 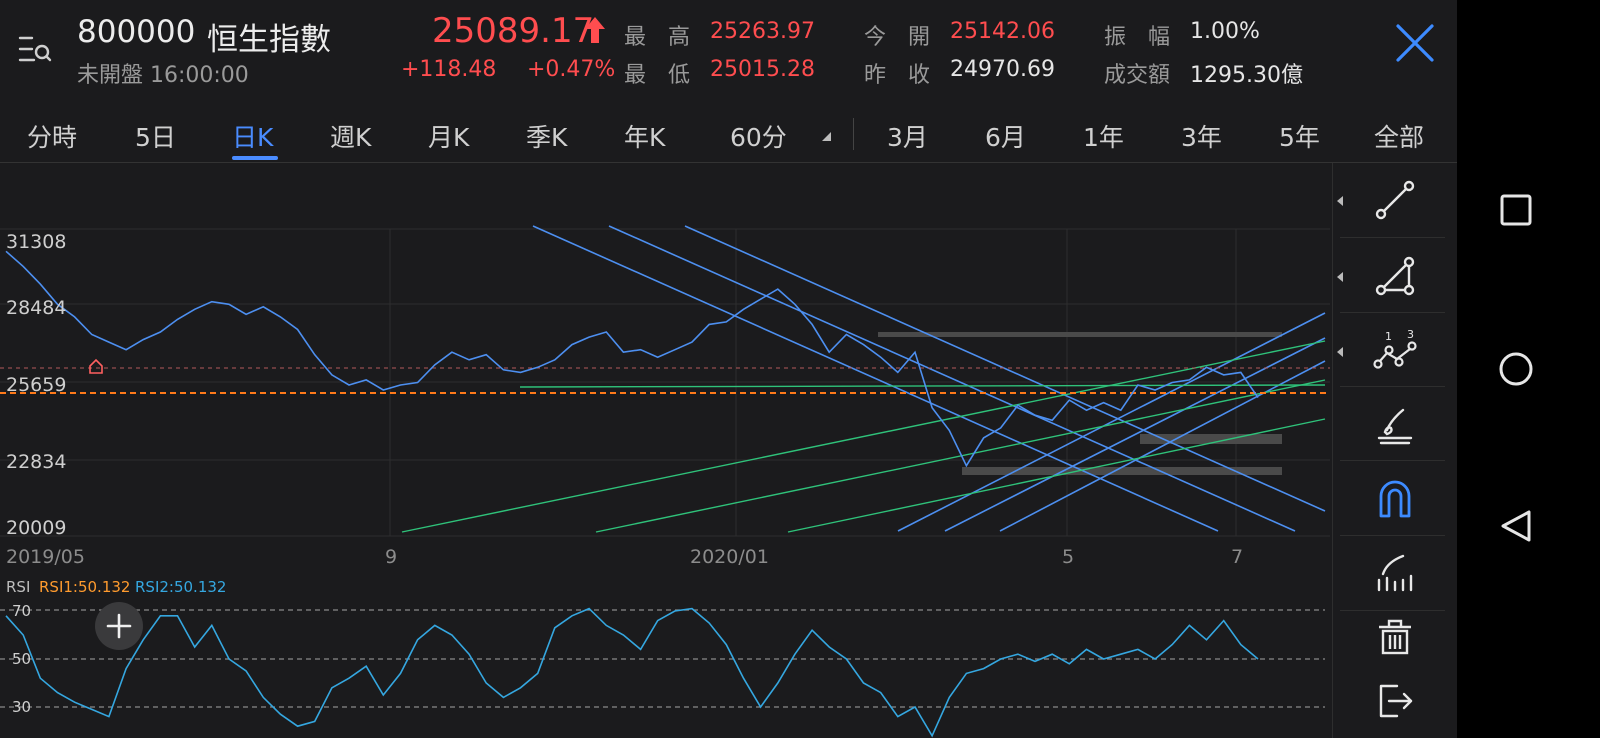 I want to click on home-button, so click(x=1516, y=371).